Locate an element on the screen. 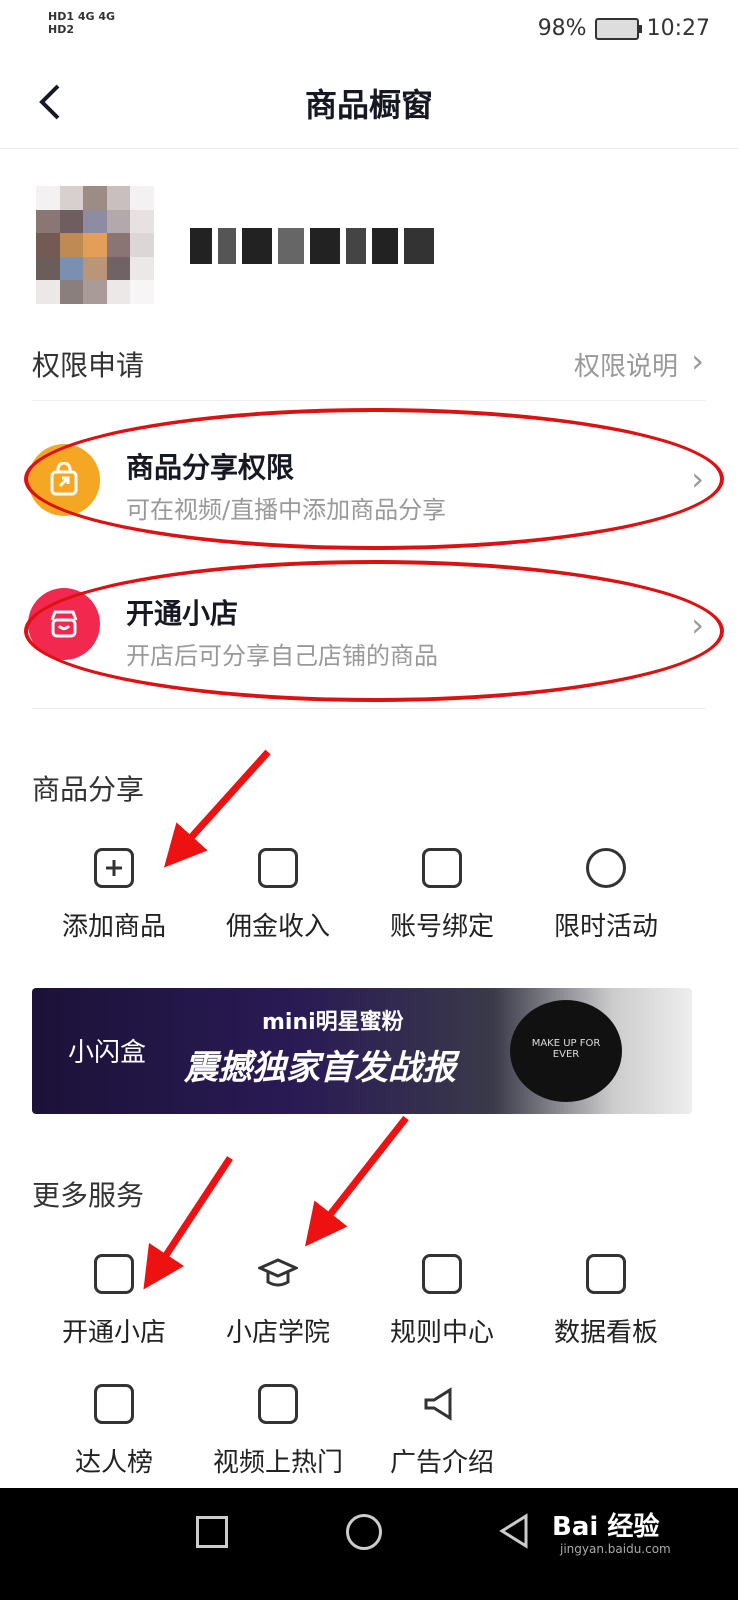 This screenshot has height=1600, width=738. annotation-arrows is located at coordinates (276, 1019).